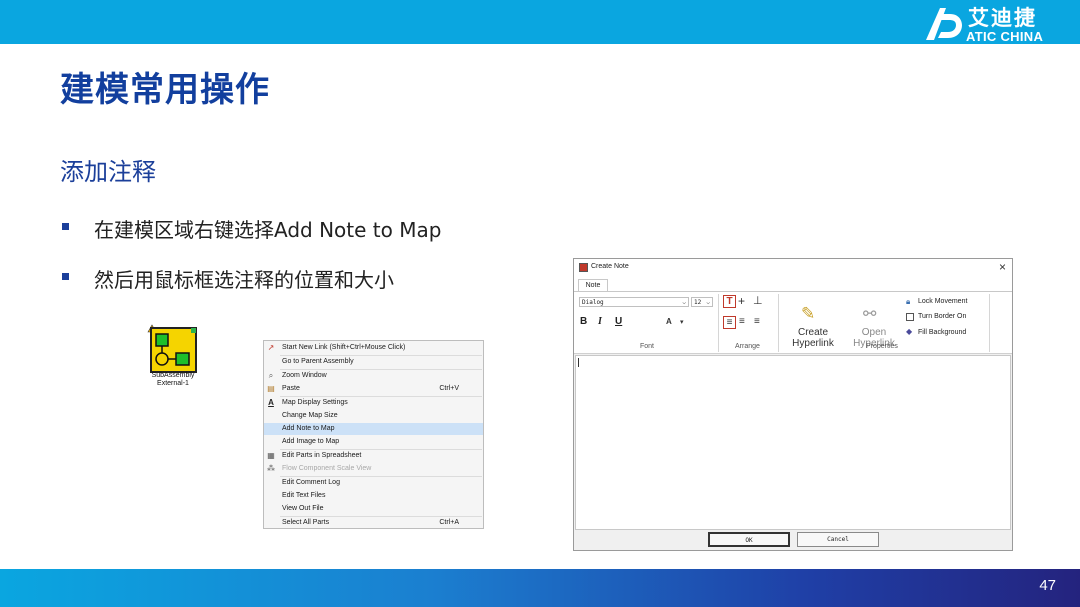 The image size is (1080, 607). What do you see at coordinates (373, 496) in the screenshot?
I see `menu-item-edit-text-files: Edit Text Files` at bounding box center [373, 496].